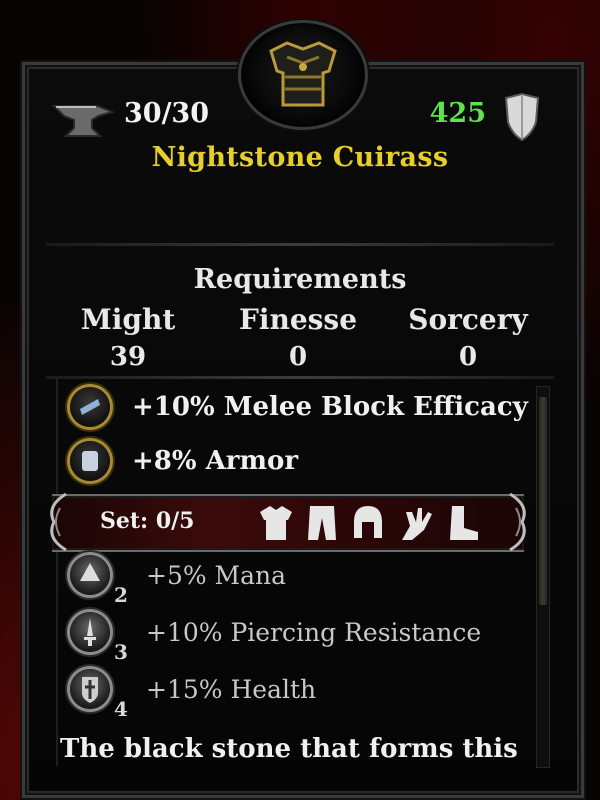 Image resolution: width=600 pixels, height=800 pixels. What do you see at coordinates (517, 522) in the screenshot?
I see `ornament-right-icon` at bounding box center [517, 522].